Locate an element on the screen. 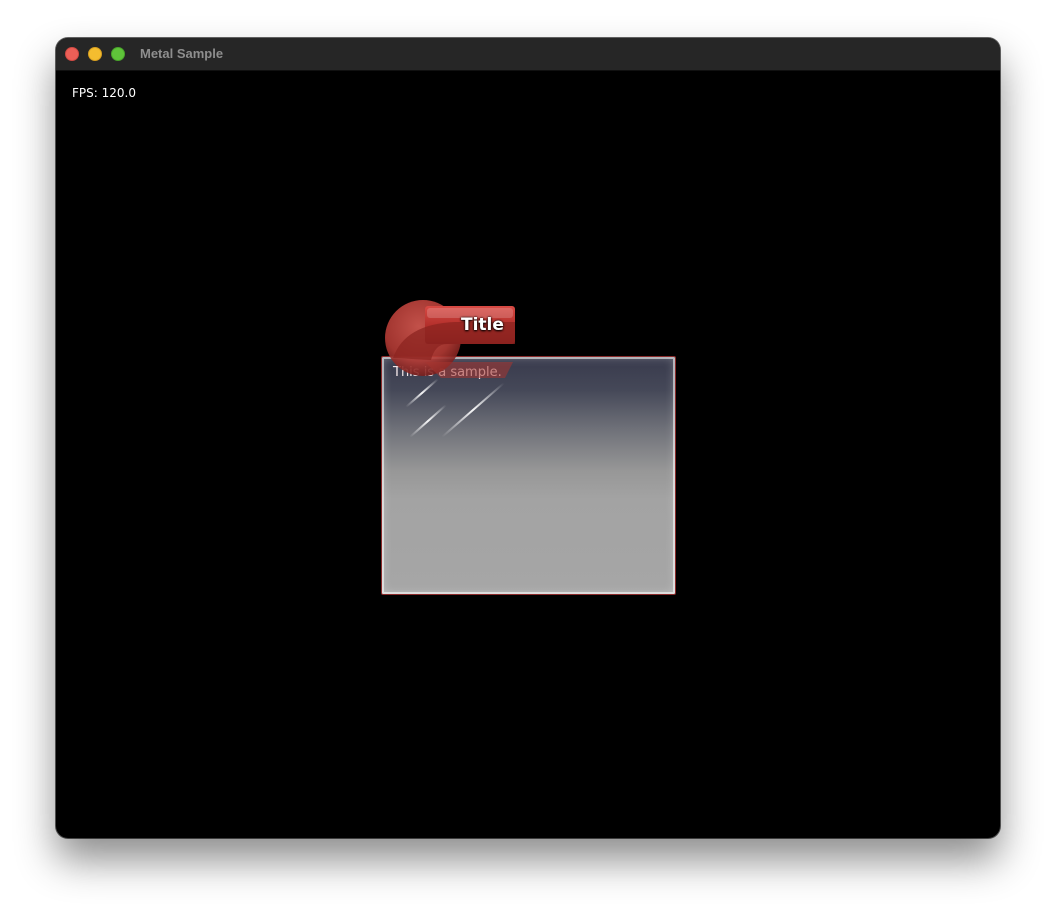 This screenshot has height=912, width=1056. close-window-button is located at coordinates (72, 54).